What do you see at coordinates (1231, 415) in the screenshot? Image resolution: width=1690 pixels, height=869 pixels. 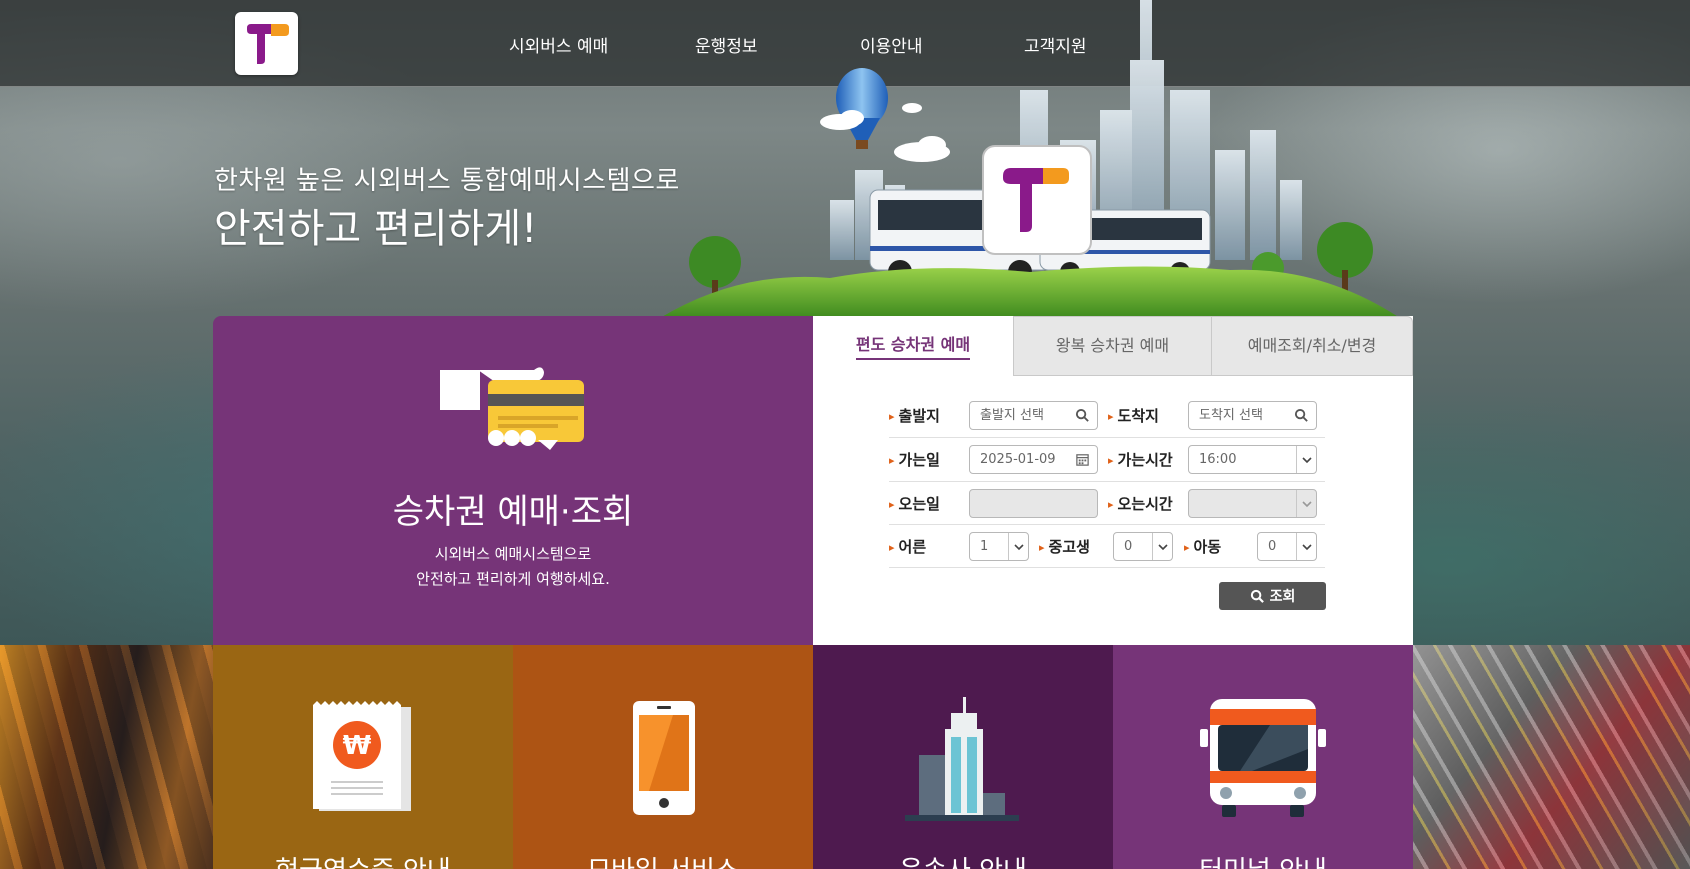 I see `arrival-placeholder: 도착지 선택` at bounding box center [1231, 415].